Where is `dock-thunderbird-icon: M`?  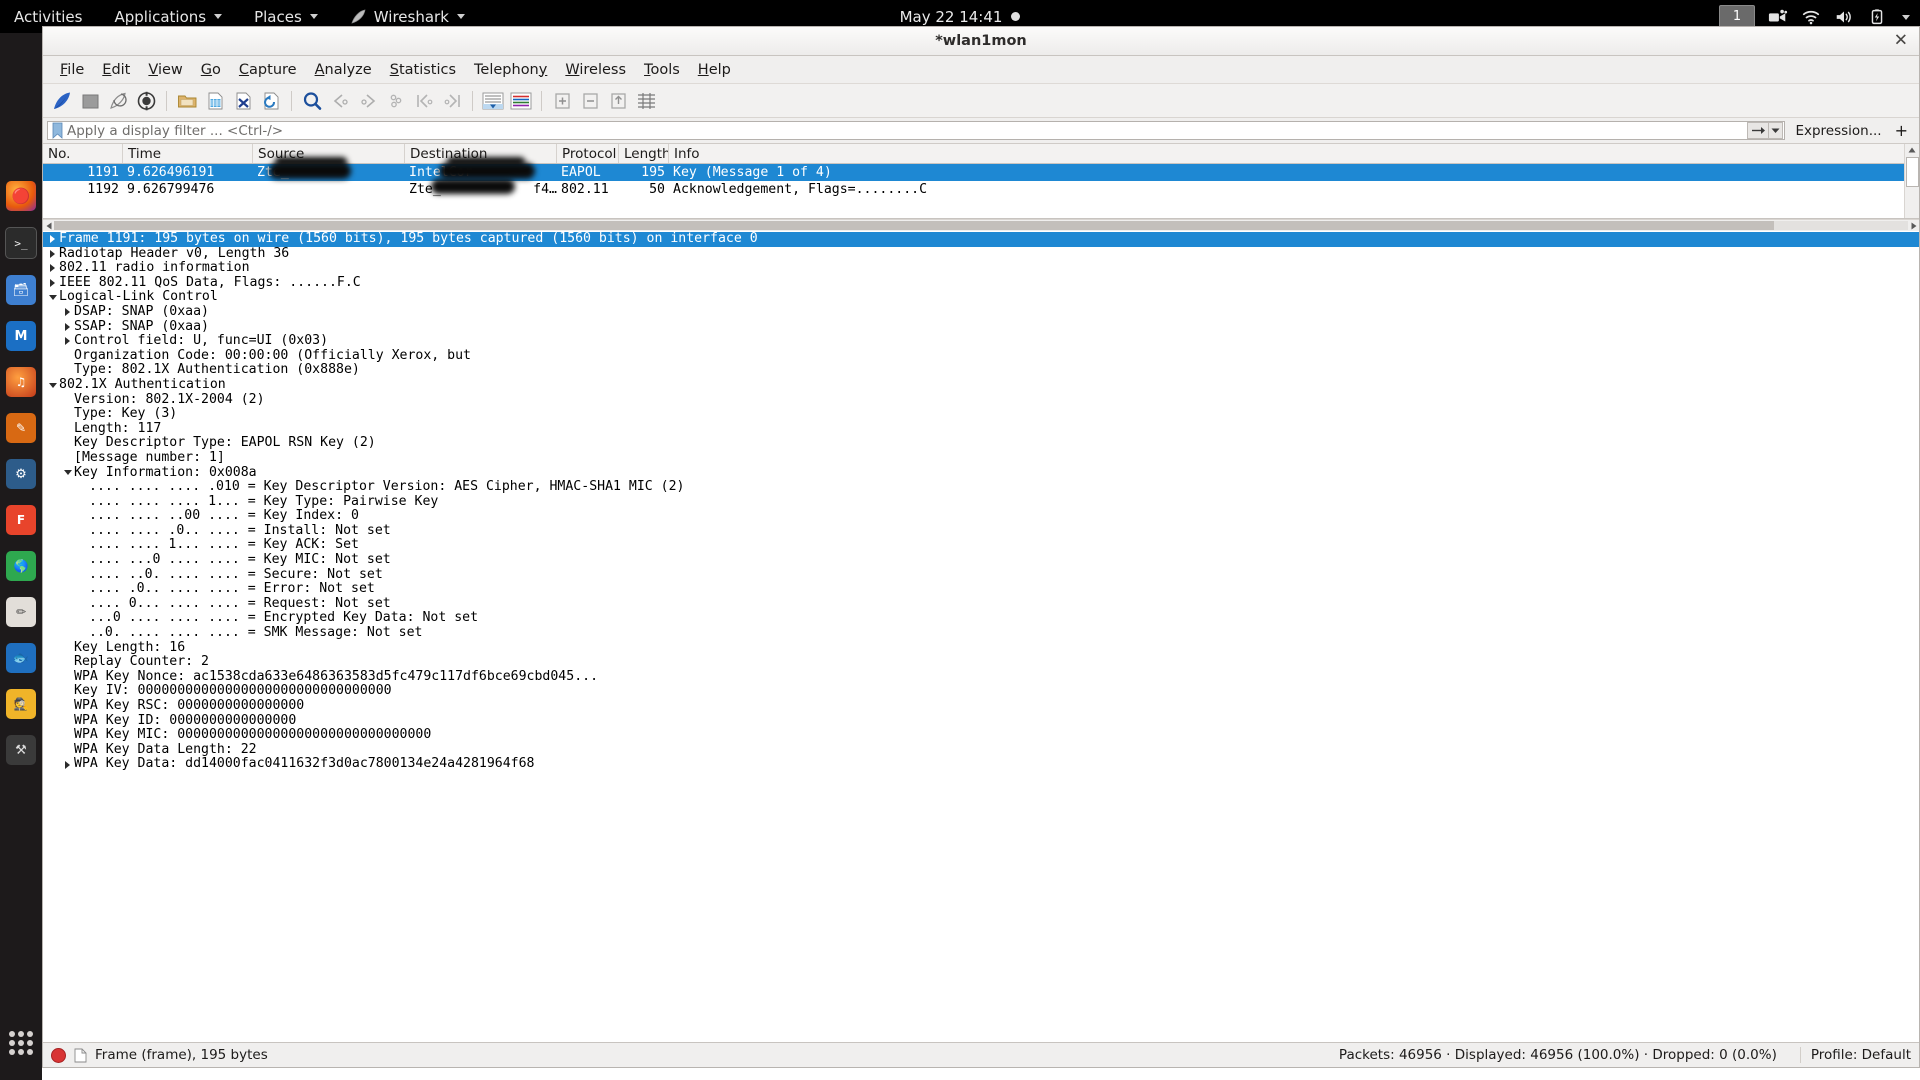
dock-thunderbird-icon: M is located at coordinates (21, 336).